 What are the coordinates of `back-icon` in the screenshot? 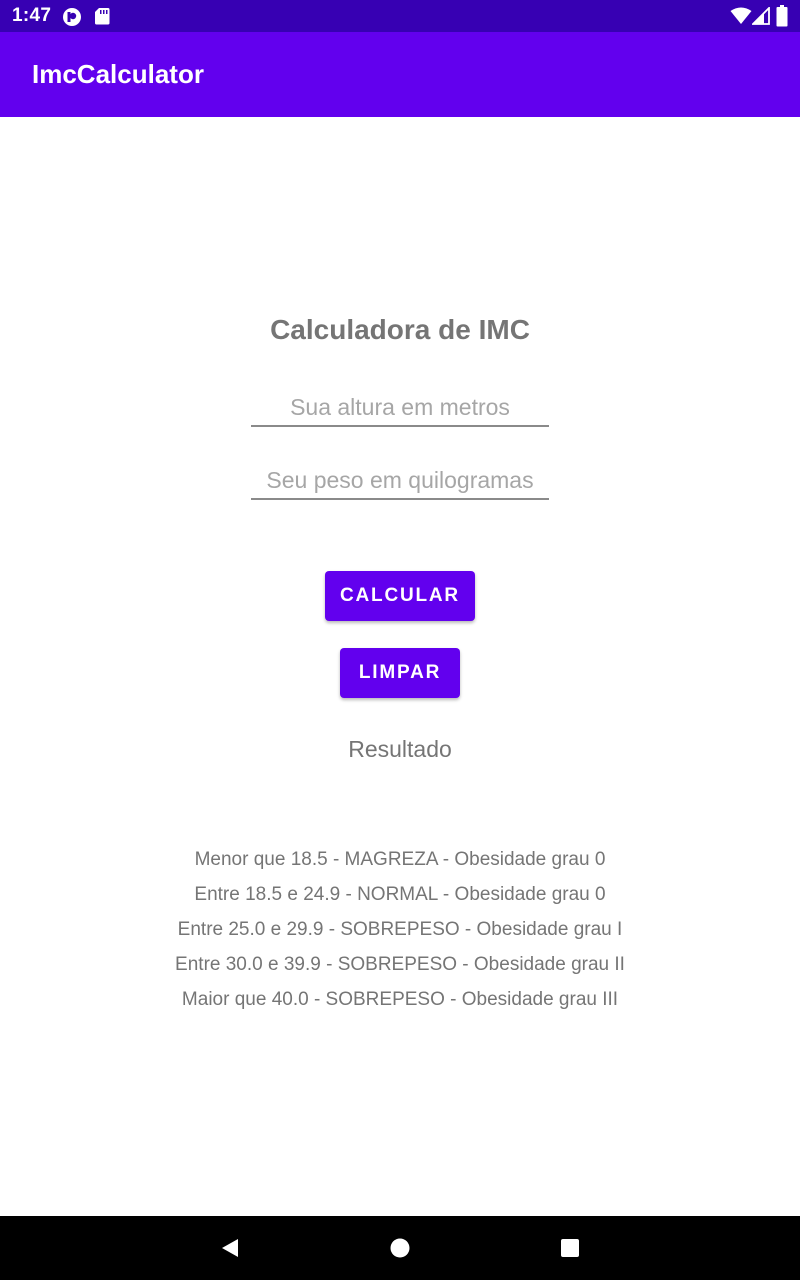 It's located at (230, 1248).